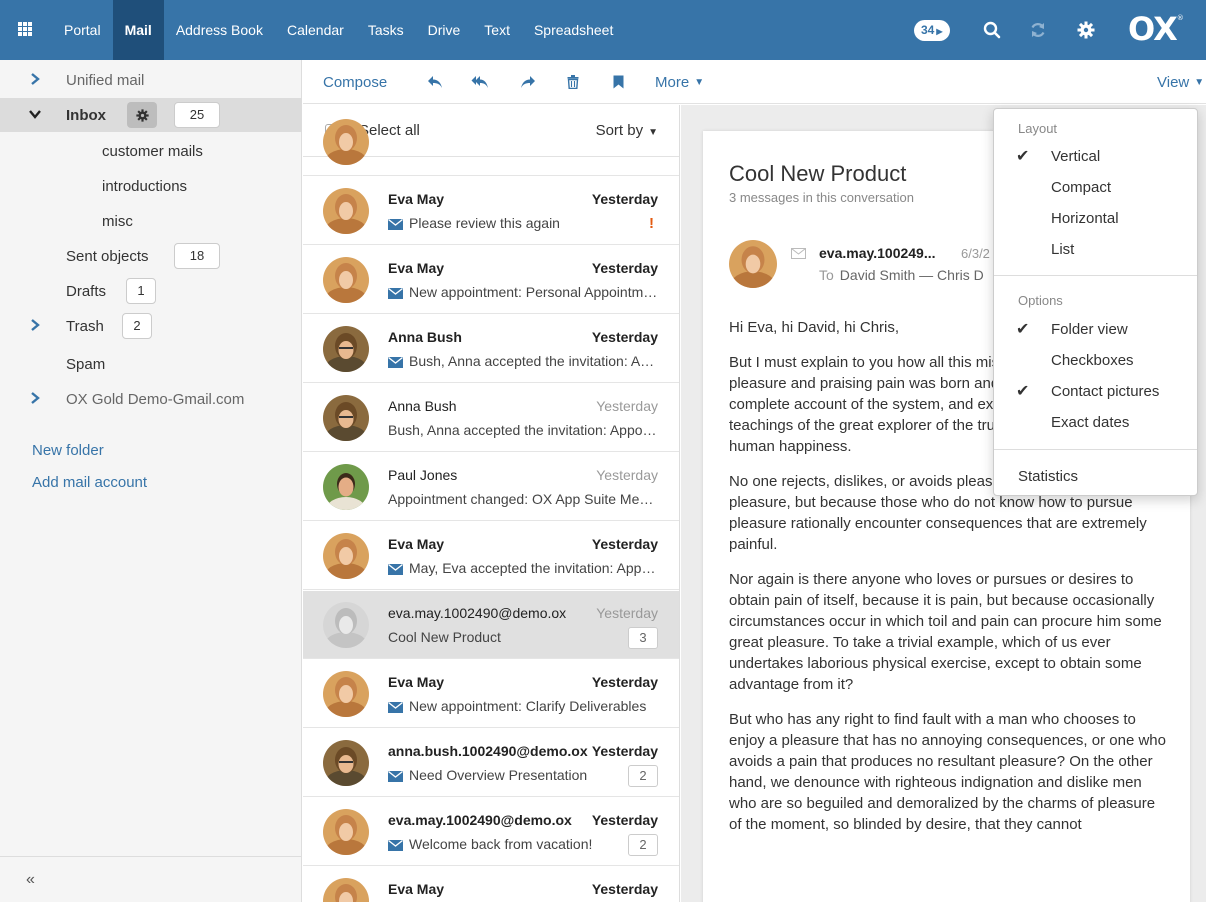  Describe the element at coordinates (151, 326) in the screenshot. I see `folder-trash: Trash 2` at that location.